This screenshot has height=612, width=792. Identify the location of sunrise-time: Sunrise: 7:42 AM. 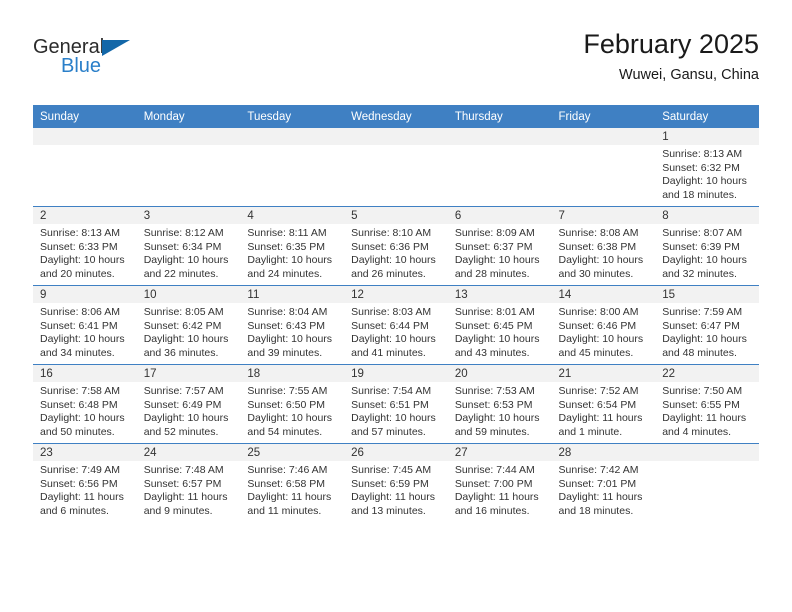
(598, 470).